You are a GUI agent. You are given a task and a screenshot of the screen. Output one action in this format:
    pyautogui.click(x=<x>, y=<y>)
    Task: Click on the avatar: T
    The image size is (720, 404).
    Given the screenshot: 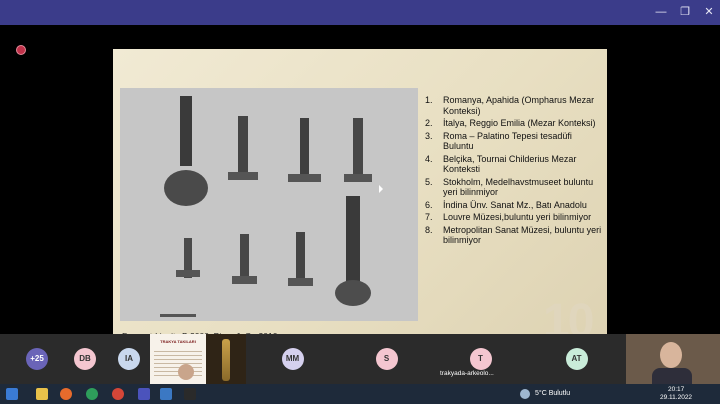 What is the action you would take?
    pyautogui.click(x=480, y=359)
    